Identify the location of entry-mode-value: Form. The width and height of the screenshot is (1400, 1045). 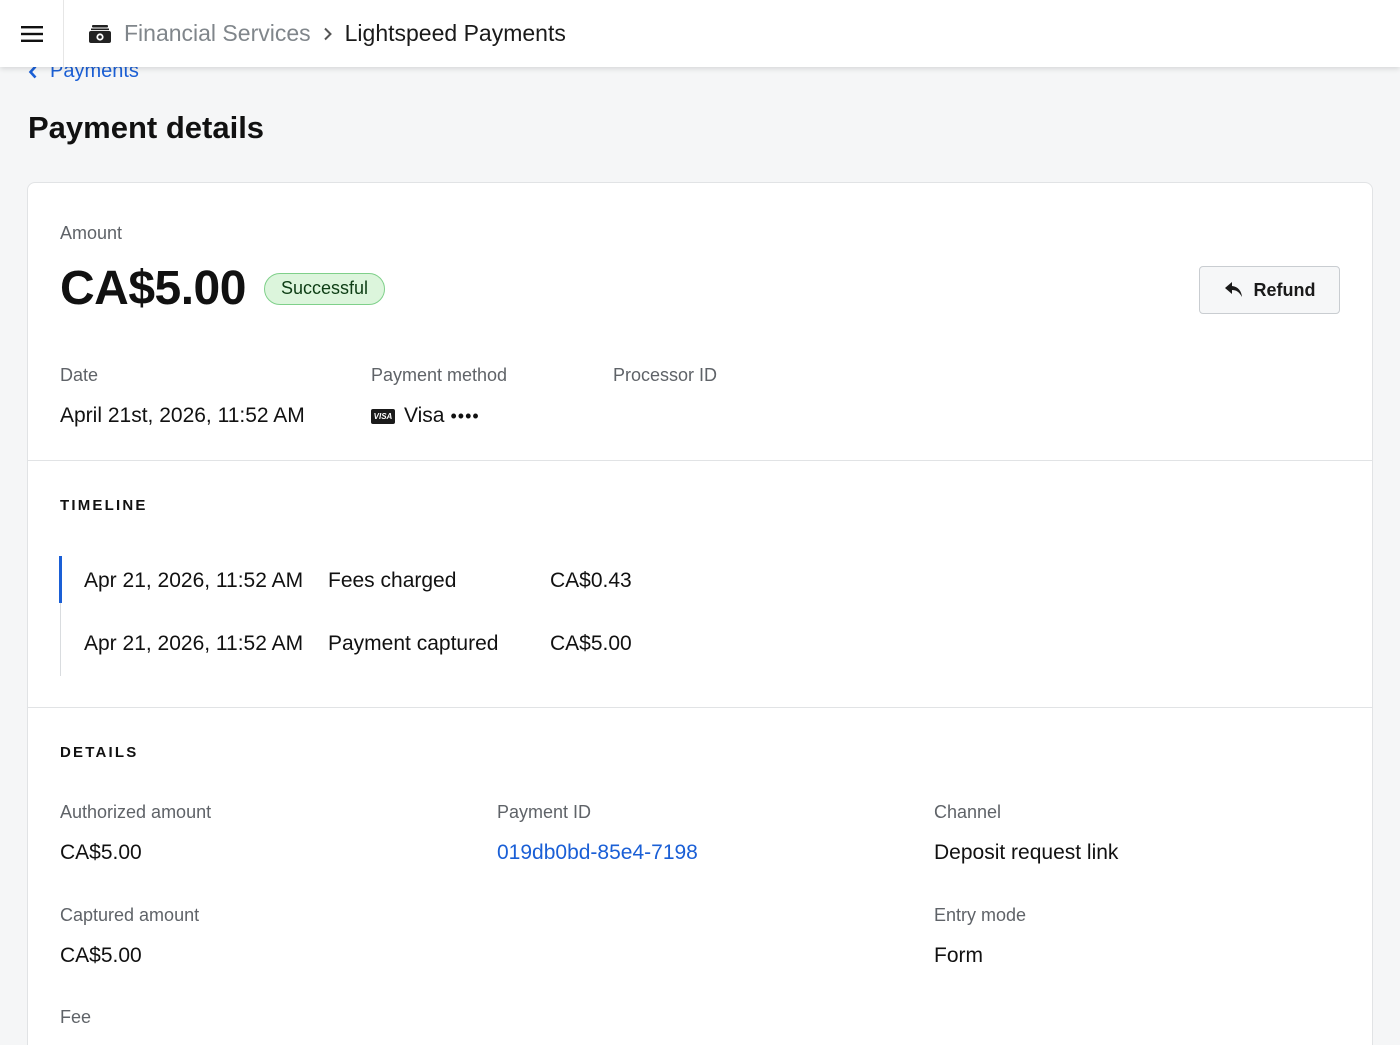
(958, 955).